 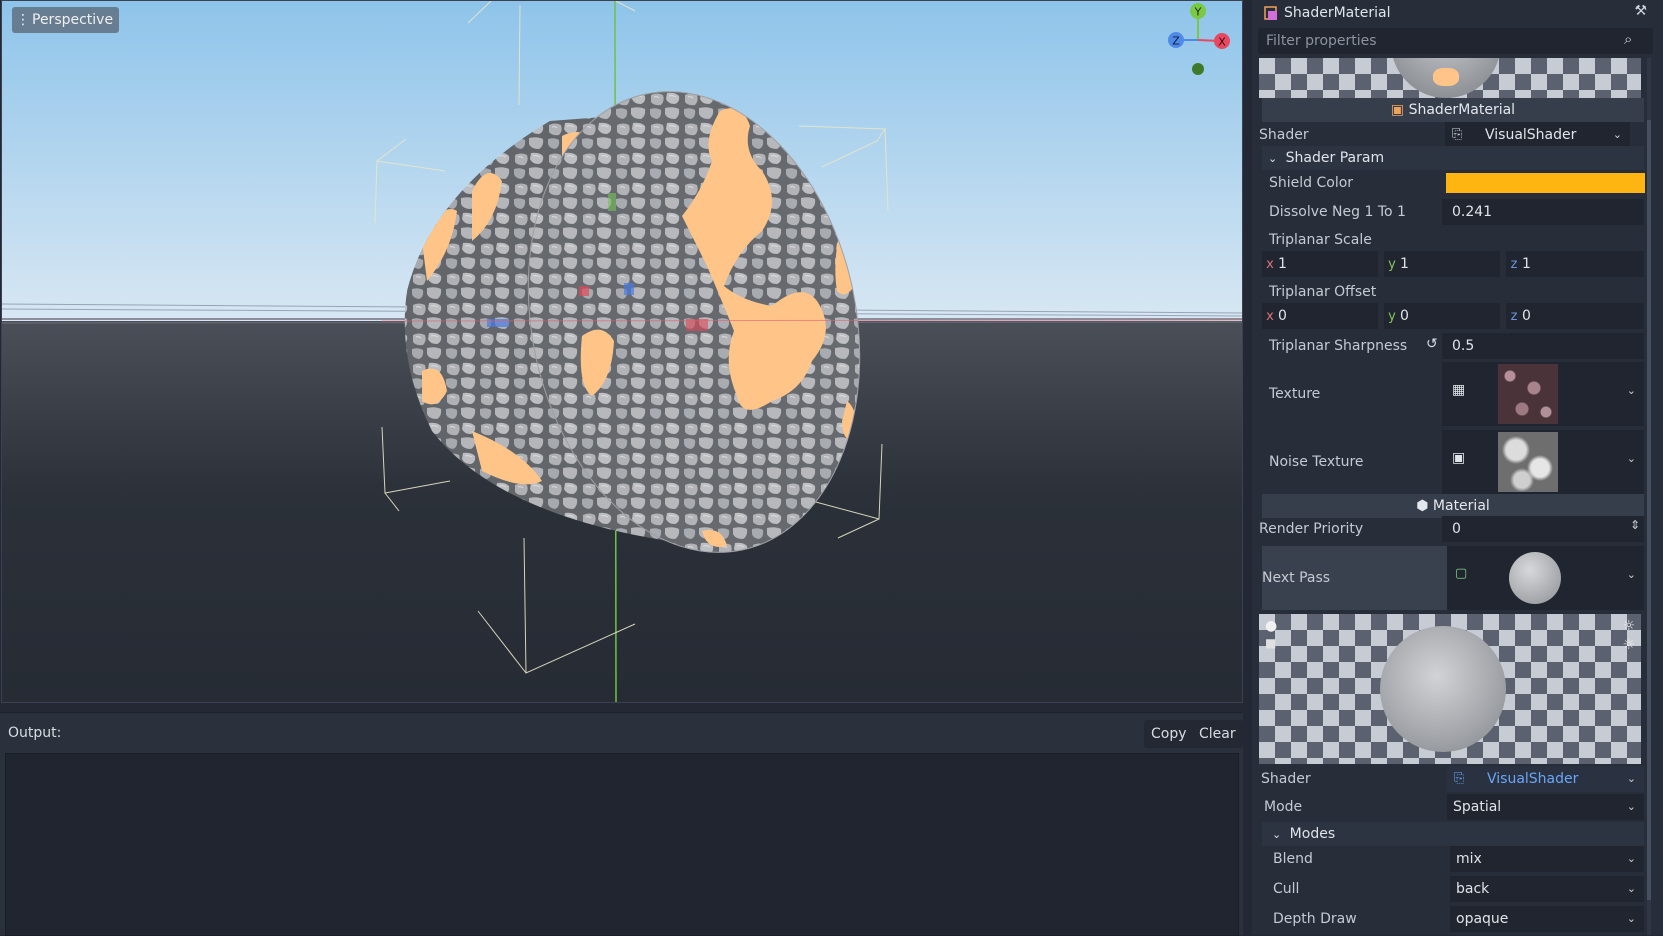 I want to click on texture-thumbnail, so click(x=1528, y=394).